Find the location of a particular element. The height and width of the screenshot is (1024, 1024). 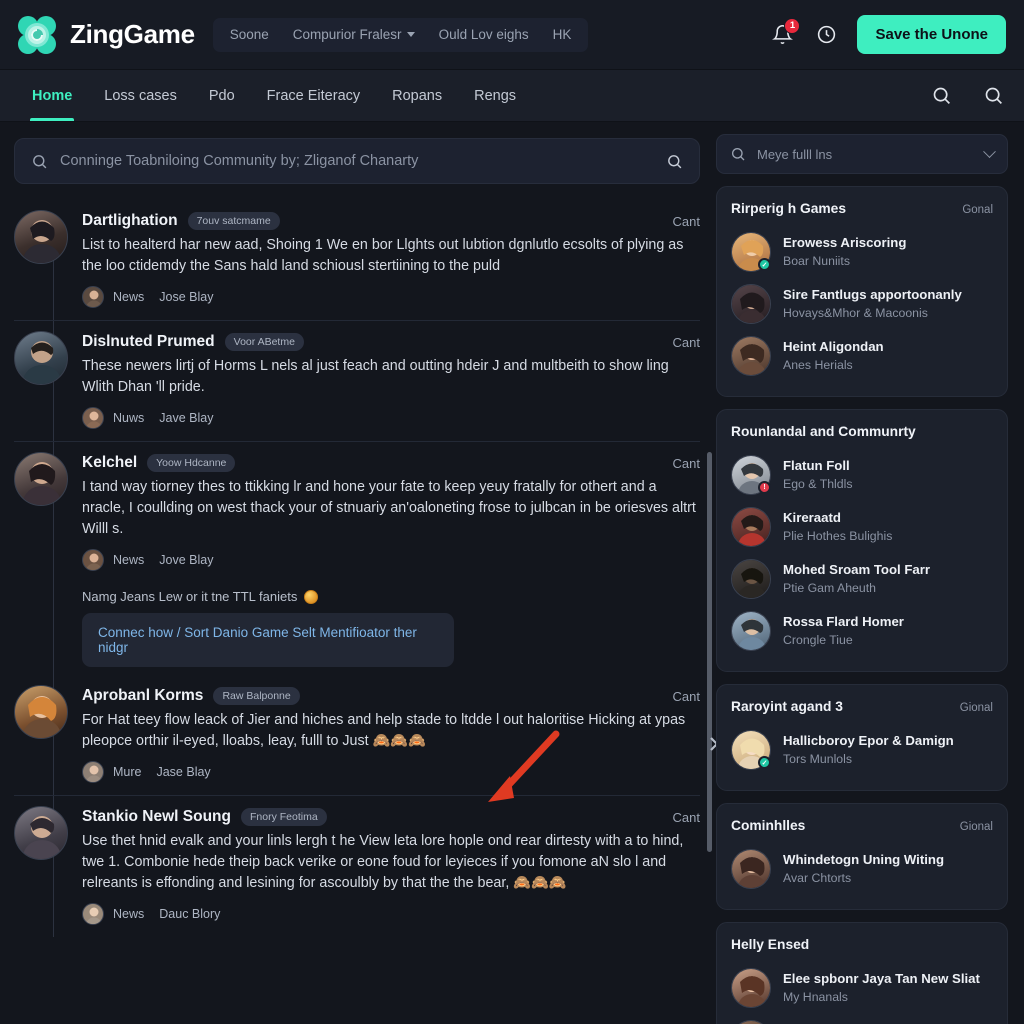

sub-nav-actions is located at coordinates (967, 96).